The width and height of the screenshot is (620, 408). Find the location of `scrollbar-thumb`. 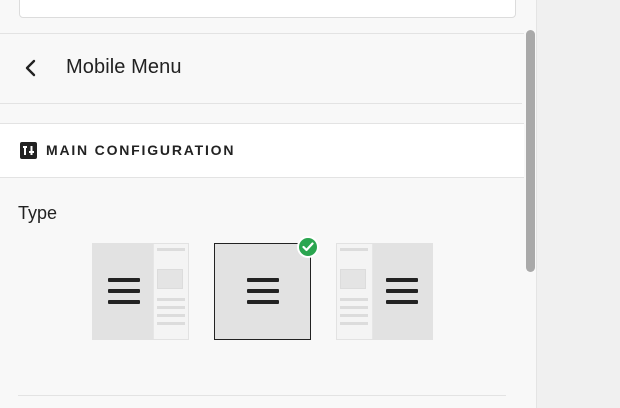

scrollbar-thumb is located at coordinates (530, 151).